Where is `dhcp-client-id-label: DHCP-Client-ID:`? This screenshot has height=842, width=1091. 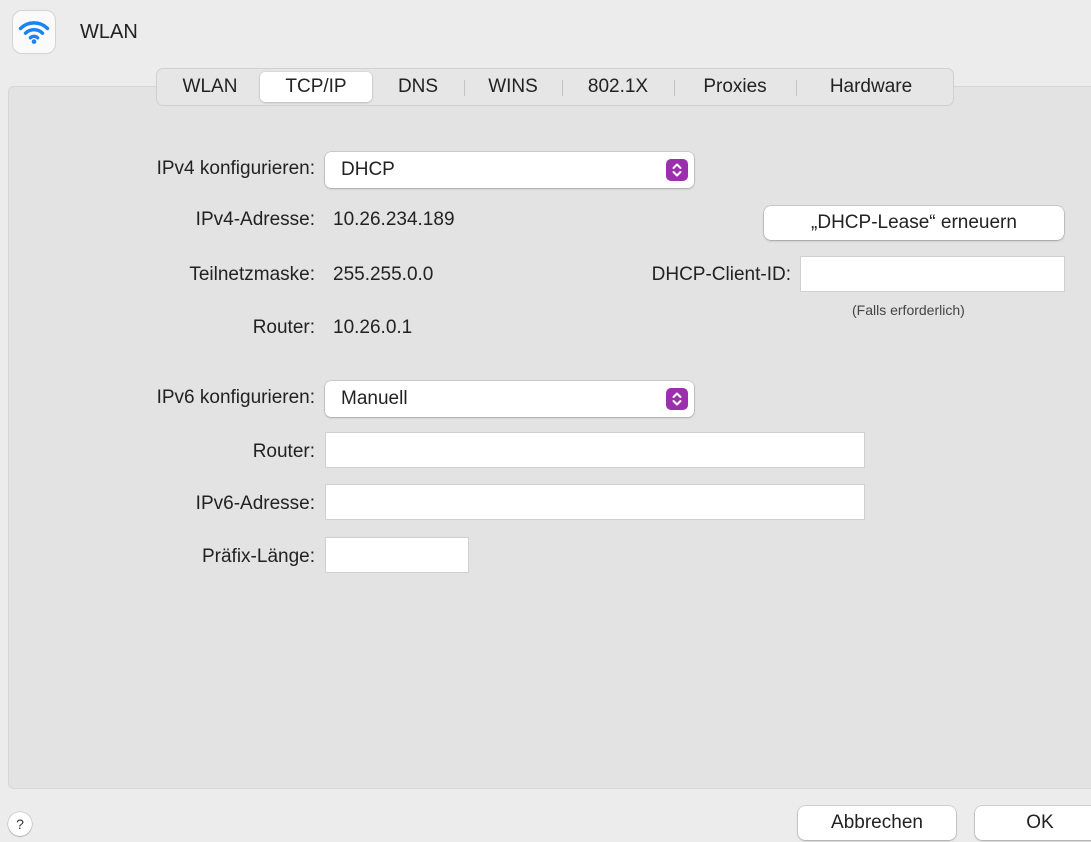
dhcp-client-id-label: DHCP-Client-ID: is located at coordinates (721, 274).